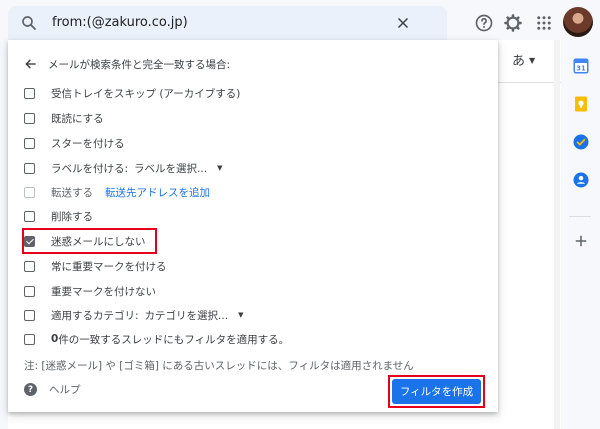 This screenshot has width=600, height=429. What do you see at coordinates (581, 142) in the screenshot?
I see `tasks-icon` at bounding box center [581, 142].